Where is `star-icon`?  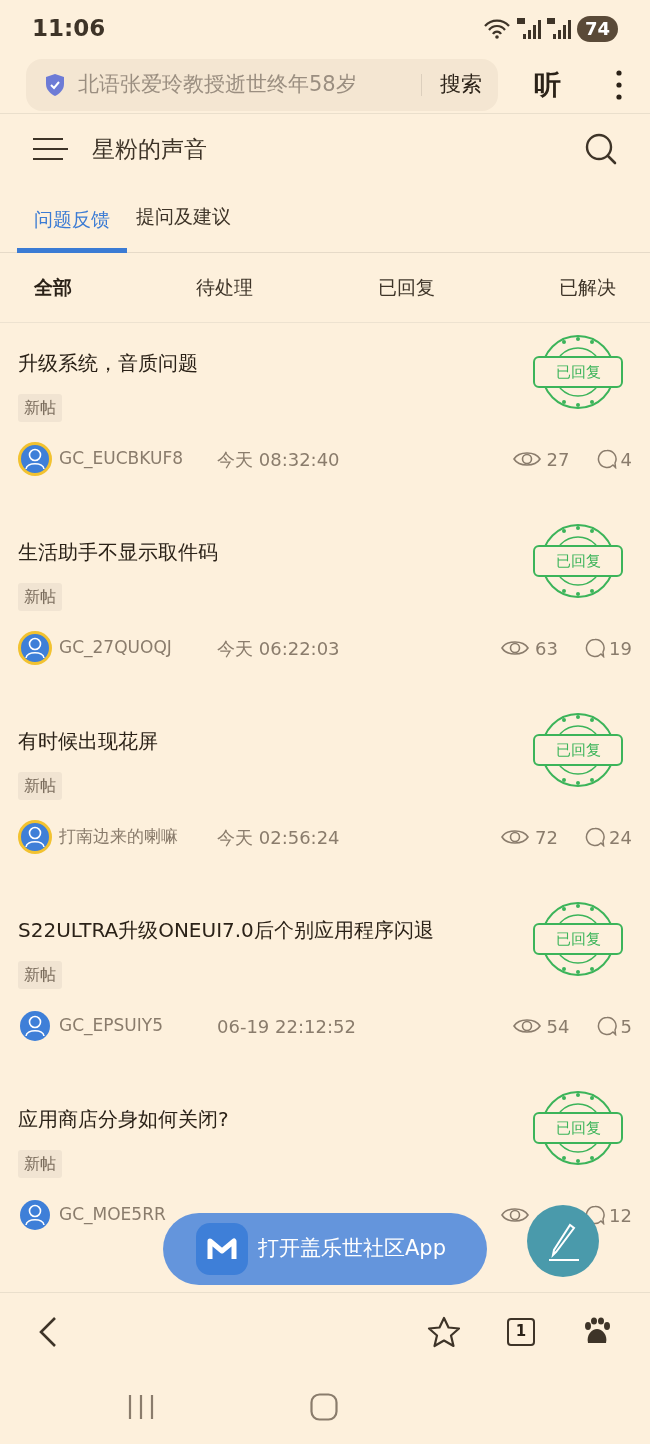
star-icon is located at coordinates (444, 1331).